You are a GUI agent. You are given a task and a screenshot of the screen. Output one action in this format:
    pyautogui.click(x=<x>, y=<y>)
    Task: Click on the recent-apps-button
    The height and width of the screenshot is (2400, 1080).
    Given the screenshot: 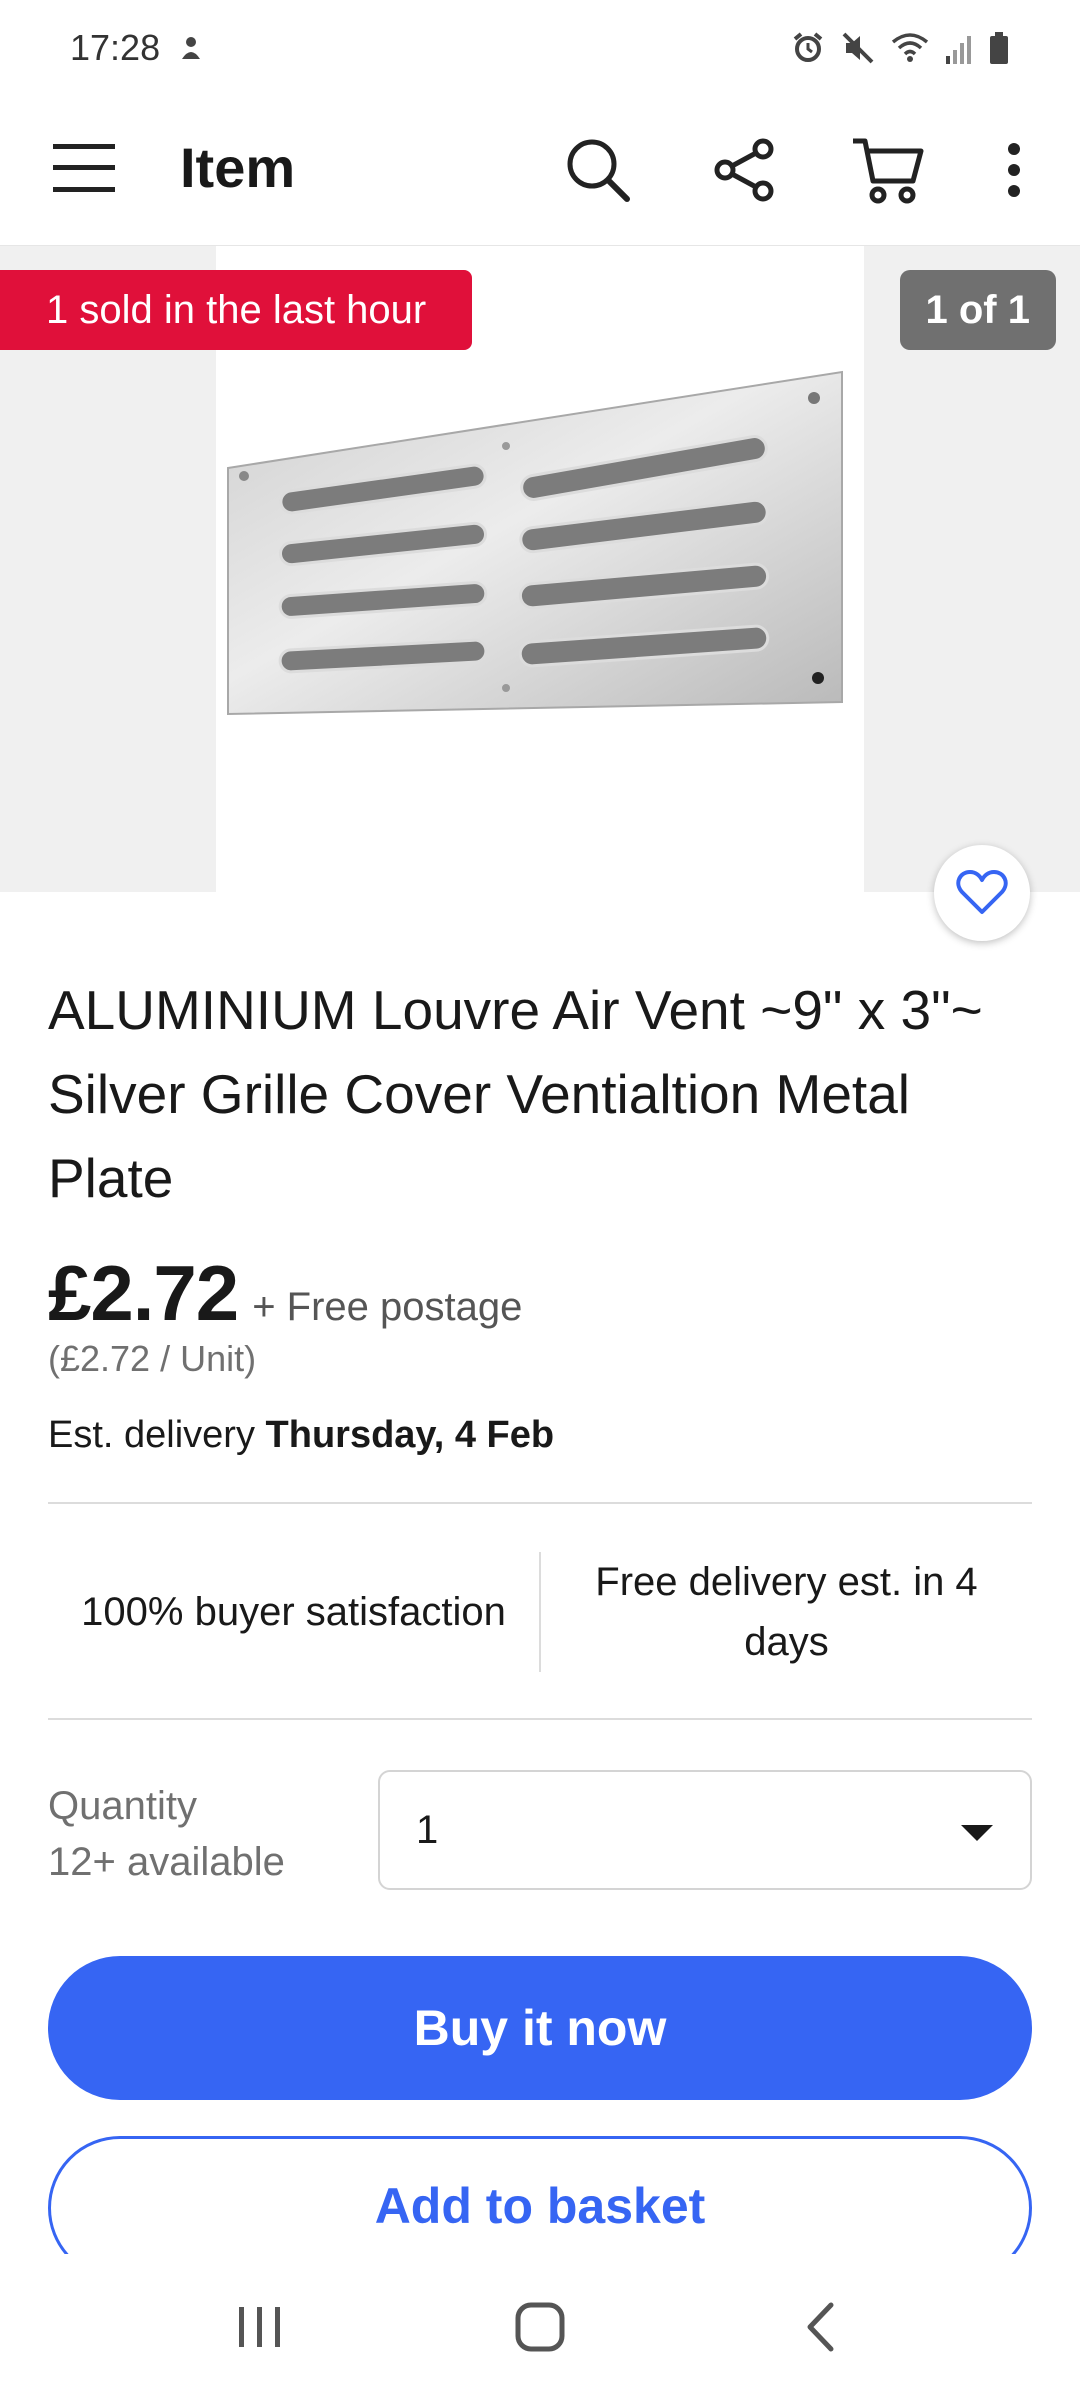 What is the action you would take?
    pyautogui.click(x=260, y=2327)
    